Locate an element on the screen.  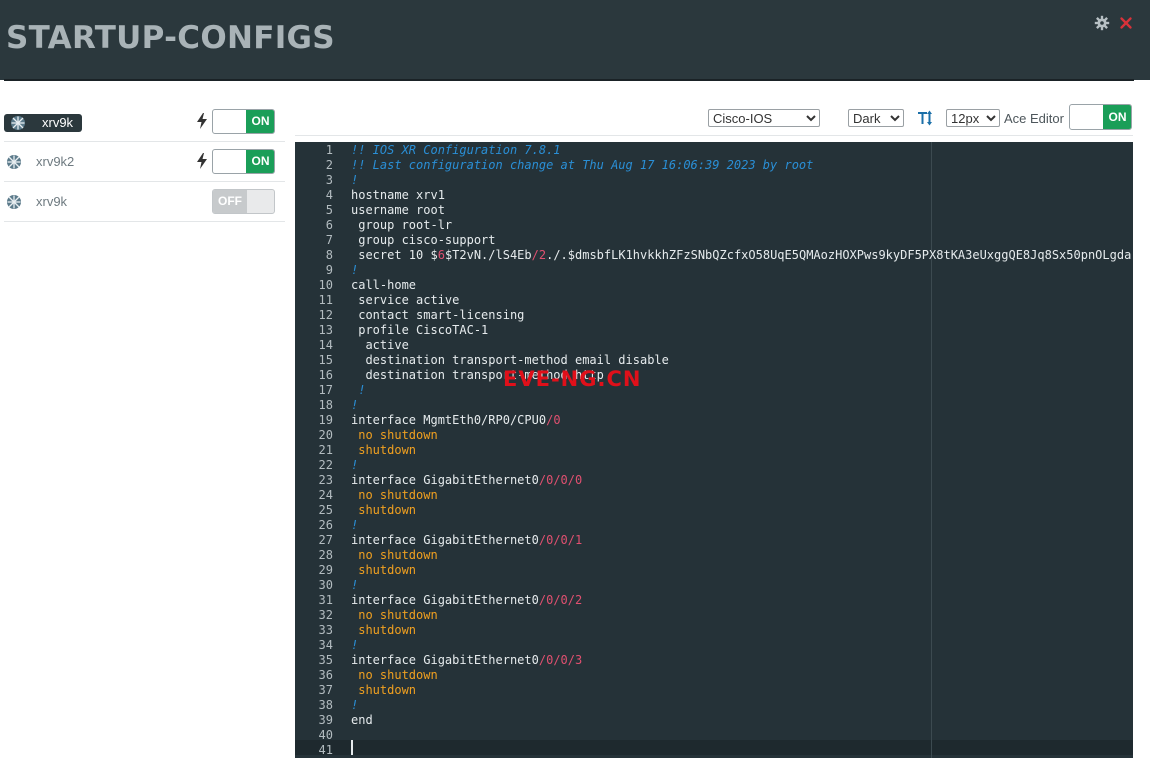
header-divider is located at coordinates (569, 80).